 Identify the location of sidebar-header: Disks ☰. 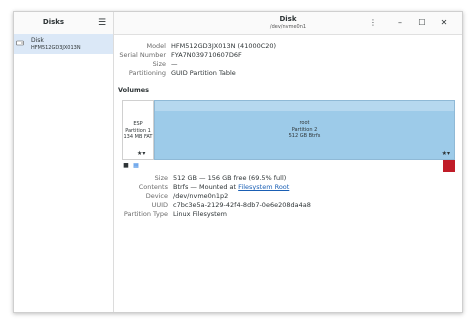
(63, 23).